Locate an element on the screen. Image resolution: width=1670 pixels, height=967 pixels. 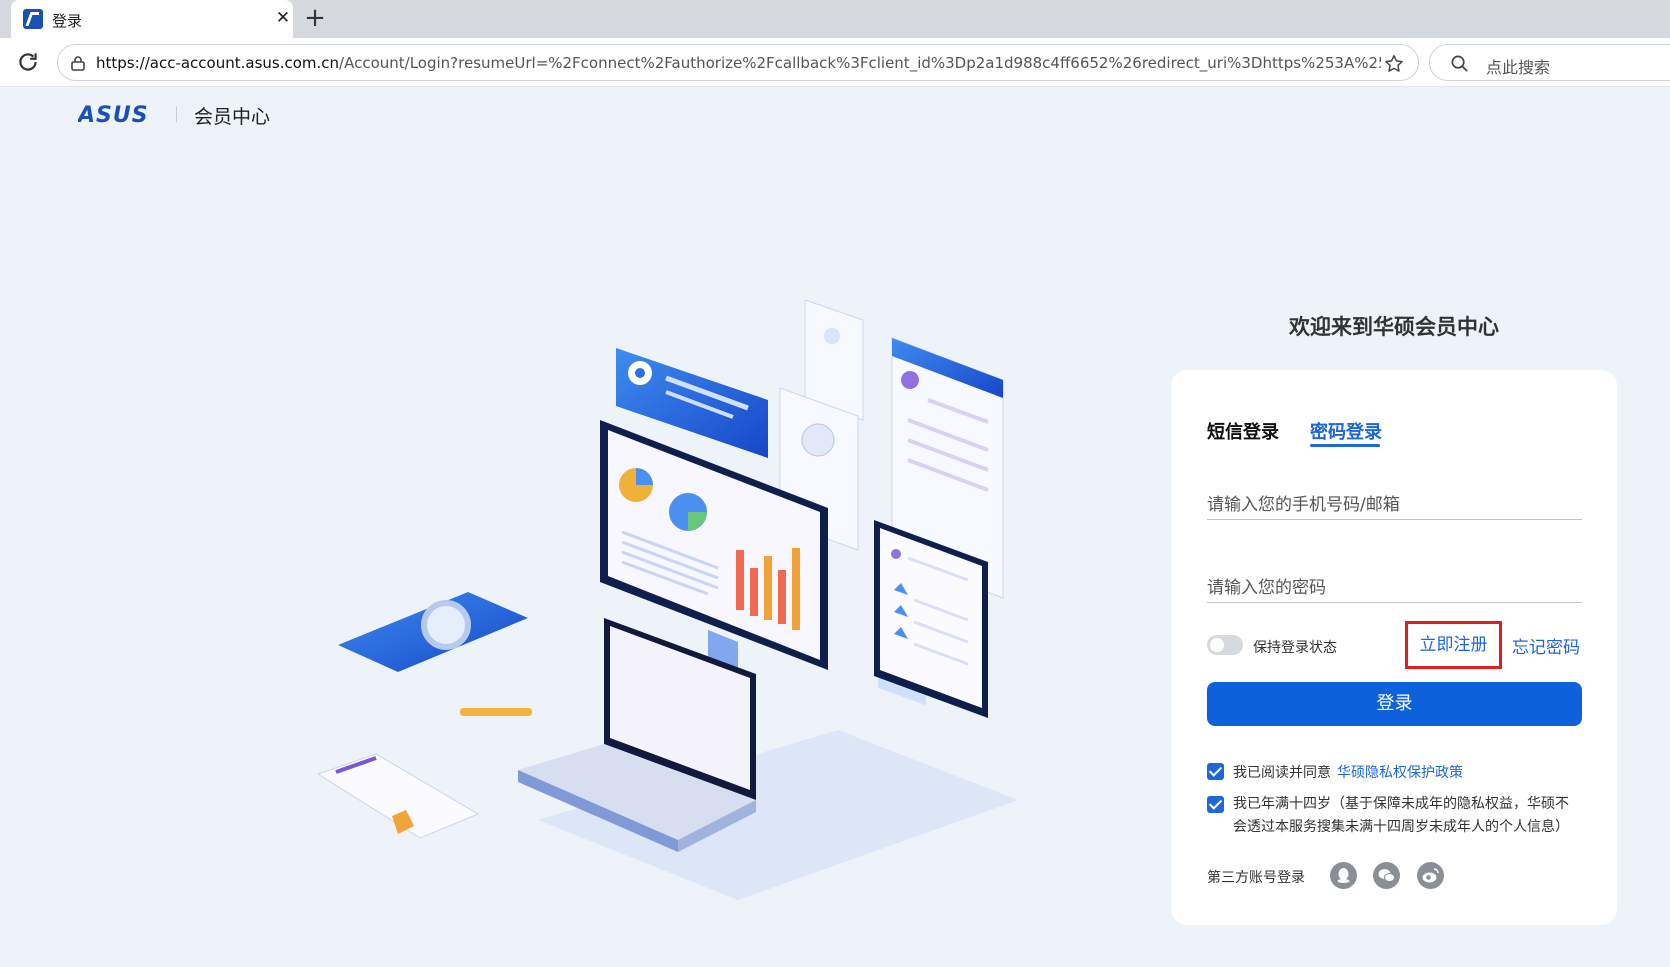
login-button: 登录 is located at coordinates (1394, 704).